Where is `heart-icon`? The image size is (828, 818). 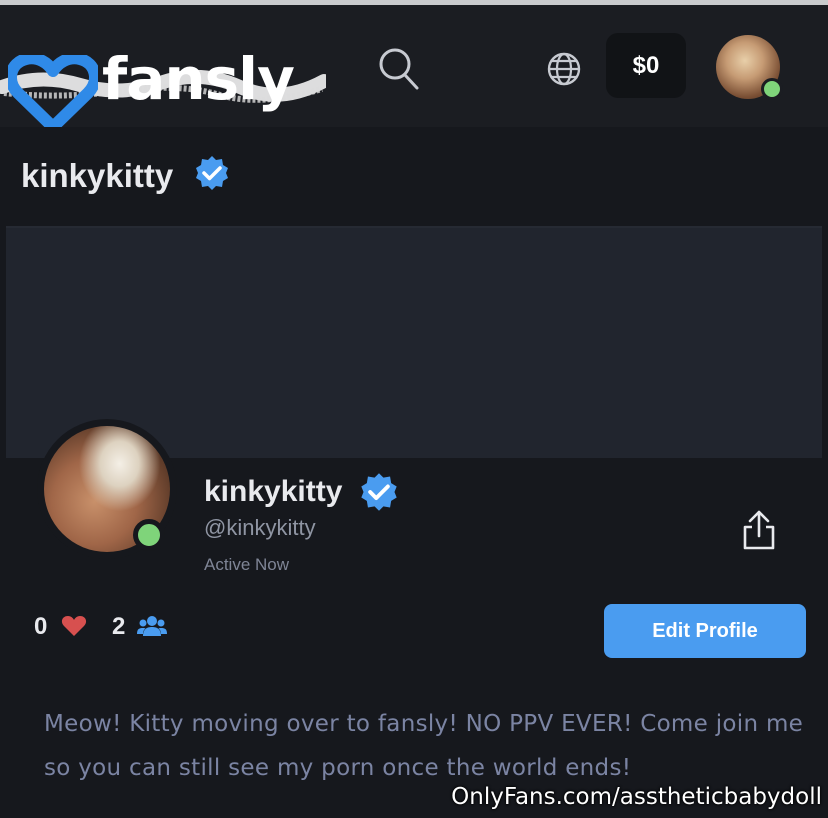 heart-icon is located at coordinates (74, 626).